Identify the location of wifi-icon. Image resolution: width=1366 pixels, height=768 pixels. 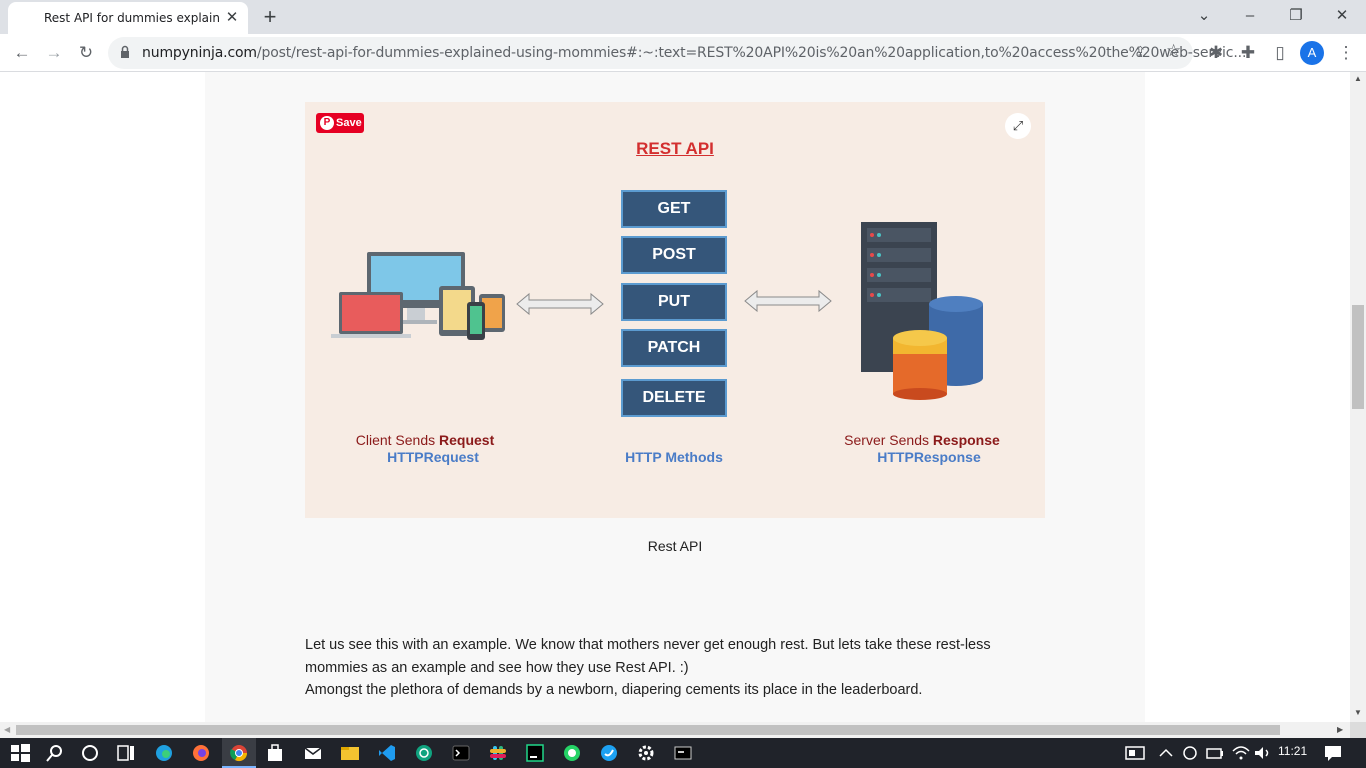
(1241, 753).